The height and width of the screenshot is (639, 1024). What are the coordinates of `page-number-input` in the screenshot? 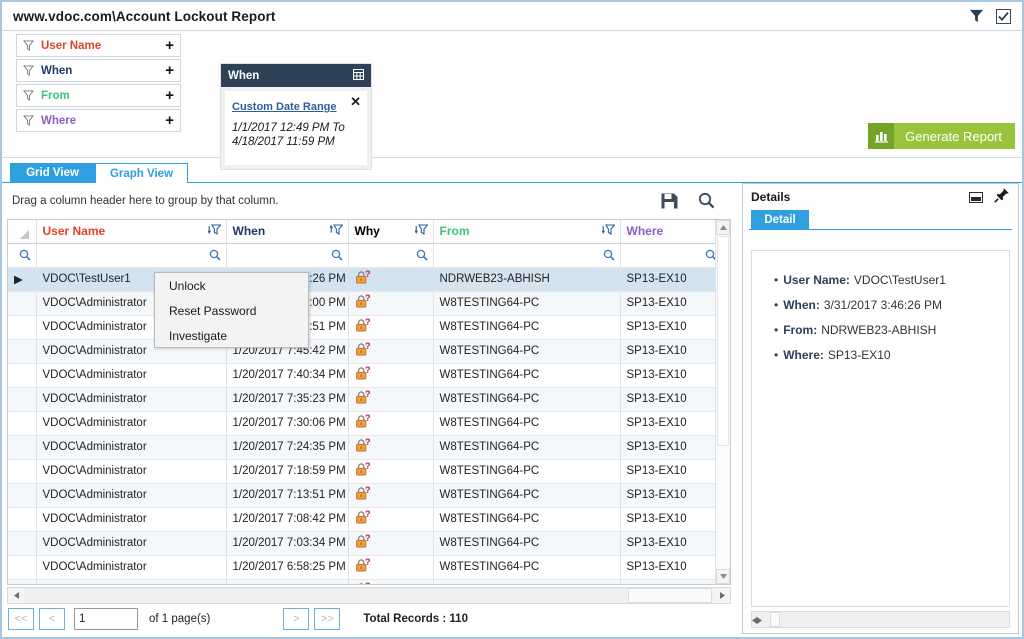 It's located at (106, 619).